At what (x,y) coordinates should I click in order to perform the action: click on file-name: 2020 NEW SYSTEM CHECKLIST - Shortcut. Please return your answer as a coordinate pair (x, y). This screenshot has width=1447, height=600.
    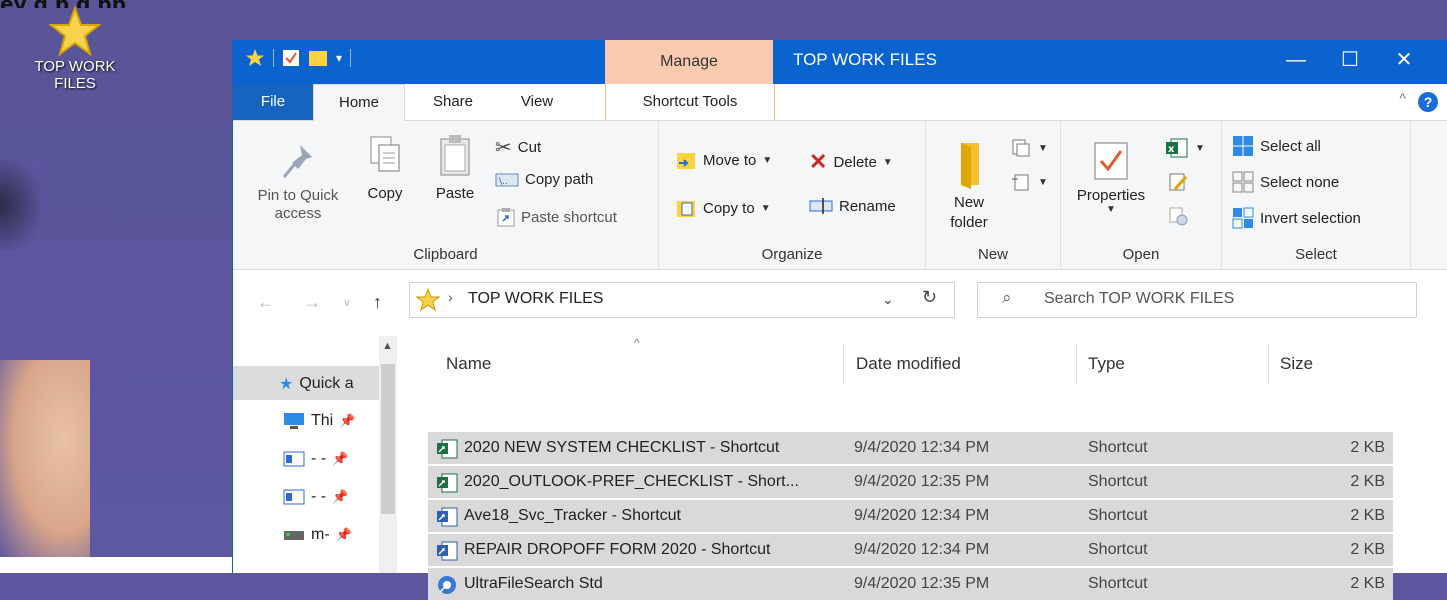
    Looking at the image, I should click on (622, 447).